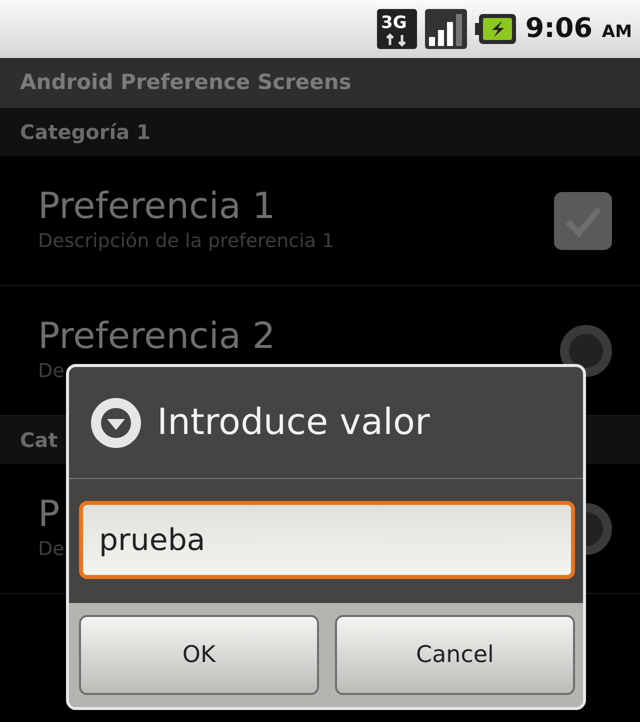 This screenshot has width=640, height=722. I want to click on preference-summary: Descripción de la preferencia 1, so click(186, 241).